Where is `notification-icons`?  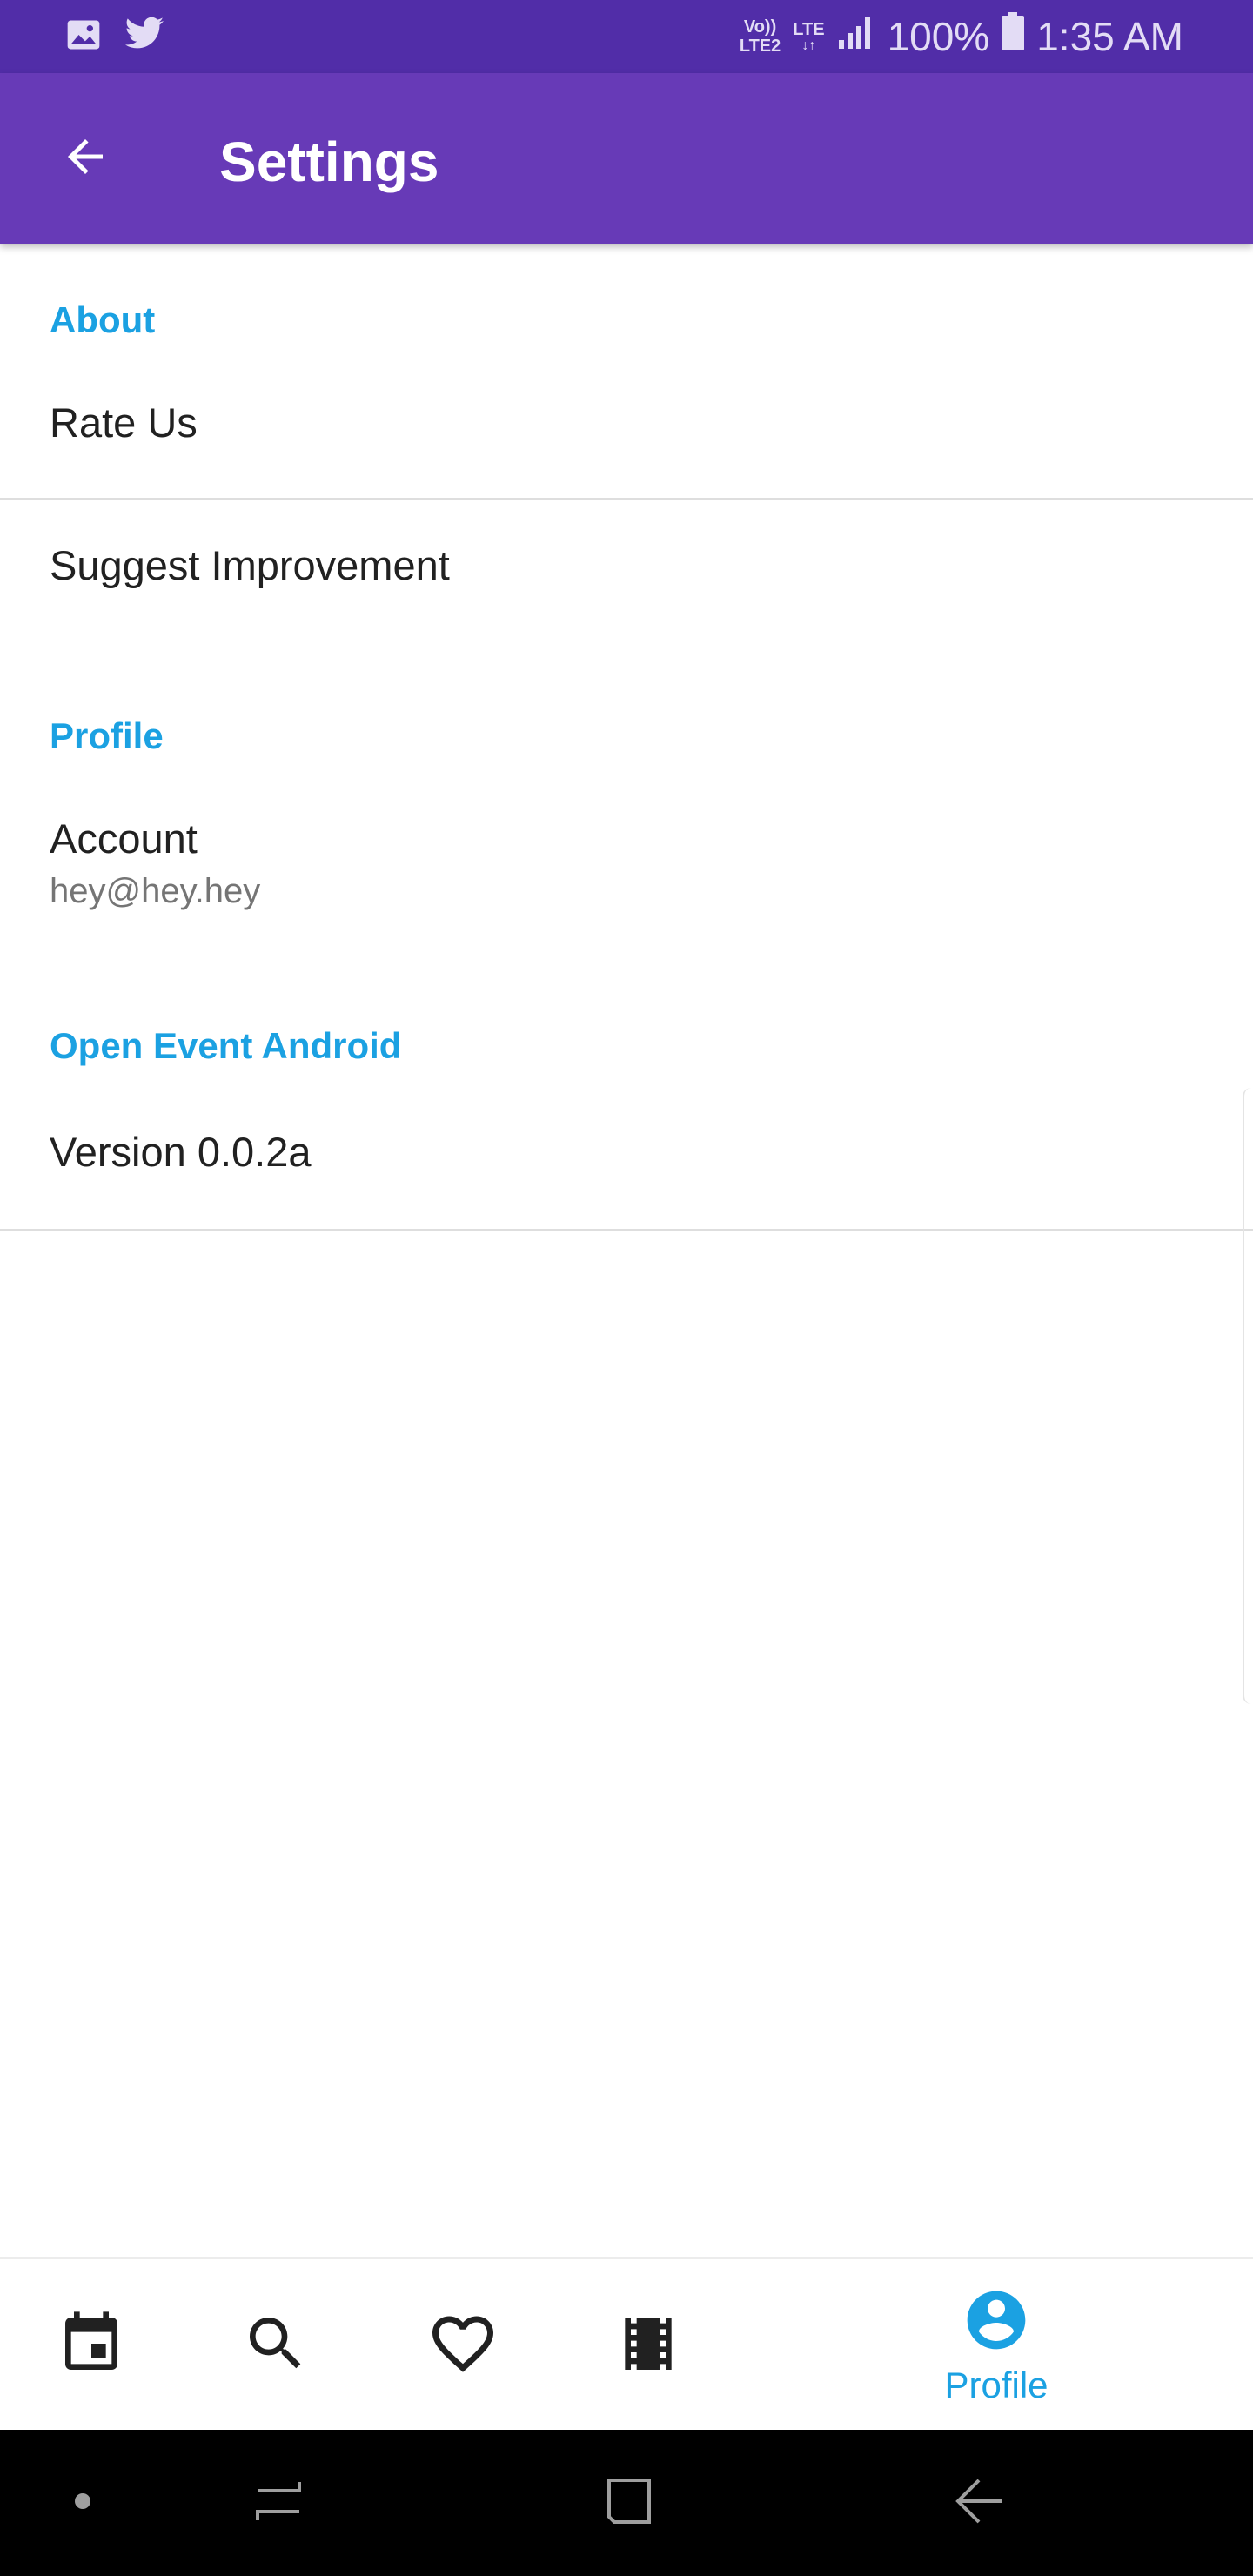
notification-icons is located at coordinates (114, 37).